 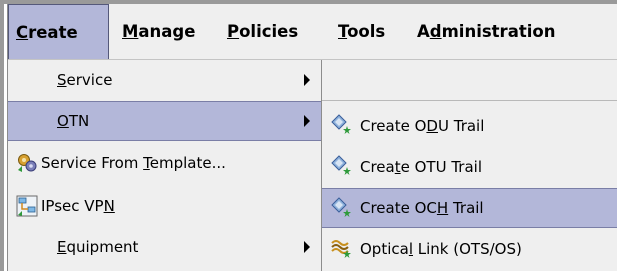 I want to click on menu-manage: Manage, so click(x=172, y=31).